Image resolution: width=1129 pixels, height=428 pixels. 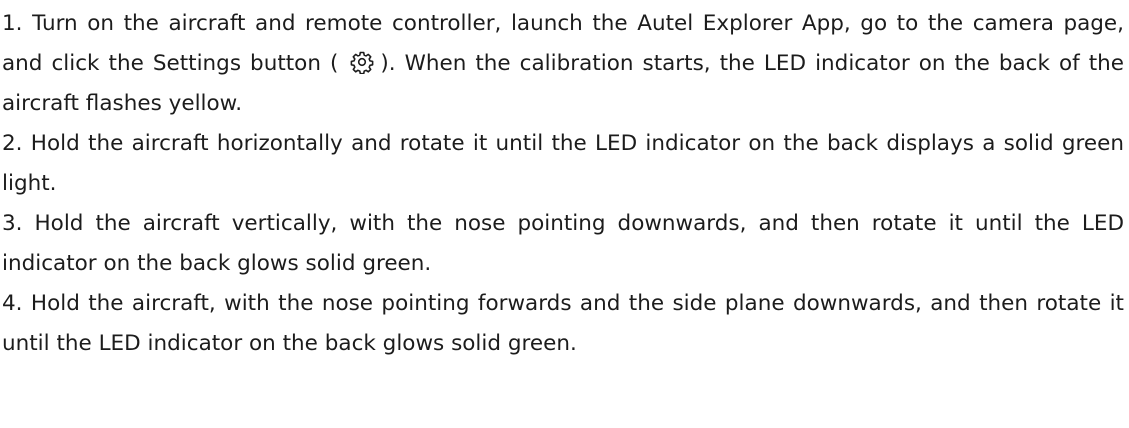 What do you see at coordinates (362, 62) in the screenshot?
I see `gear-icon` at bounding box center [362, 62].